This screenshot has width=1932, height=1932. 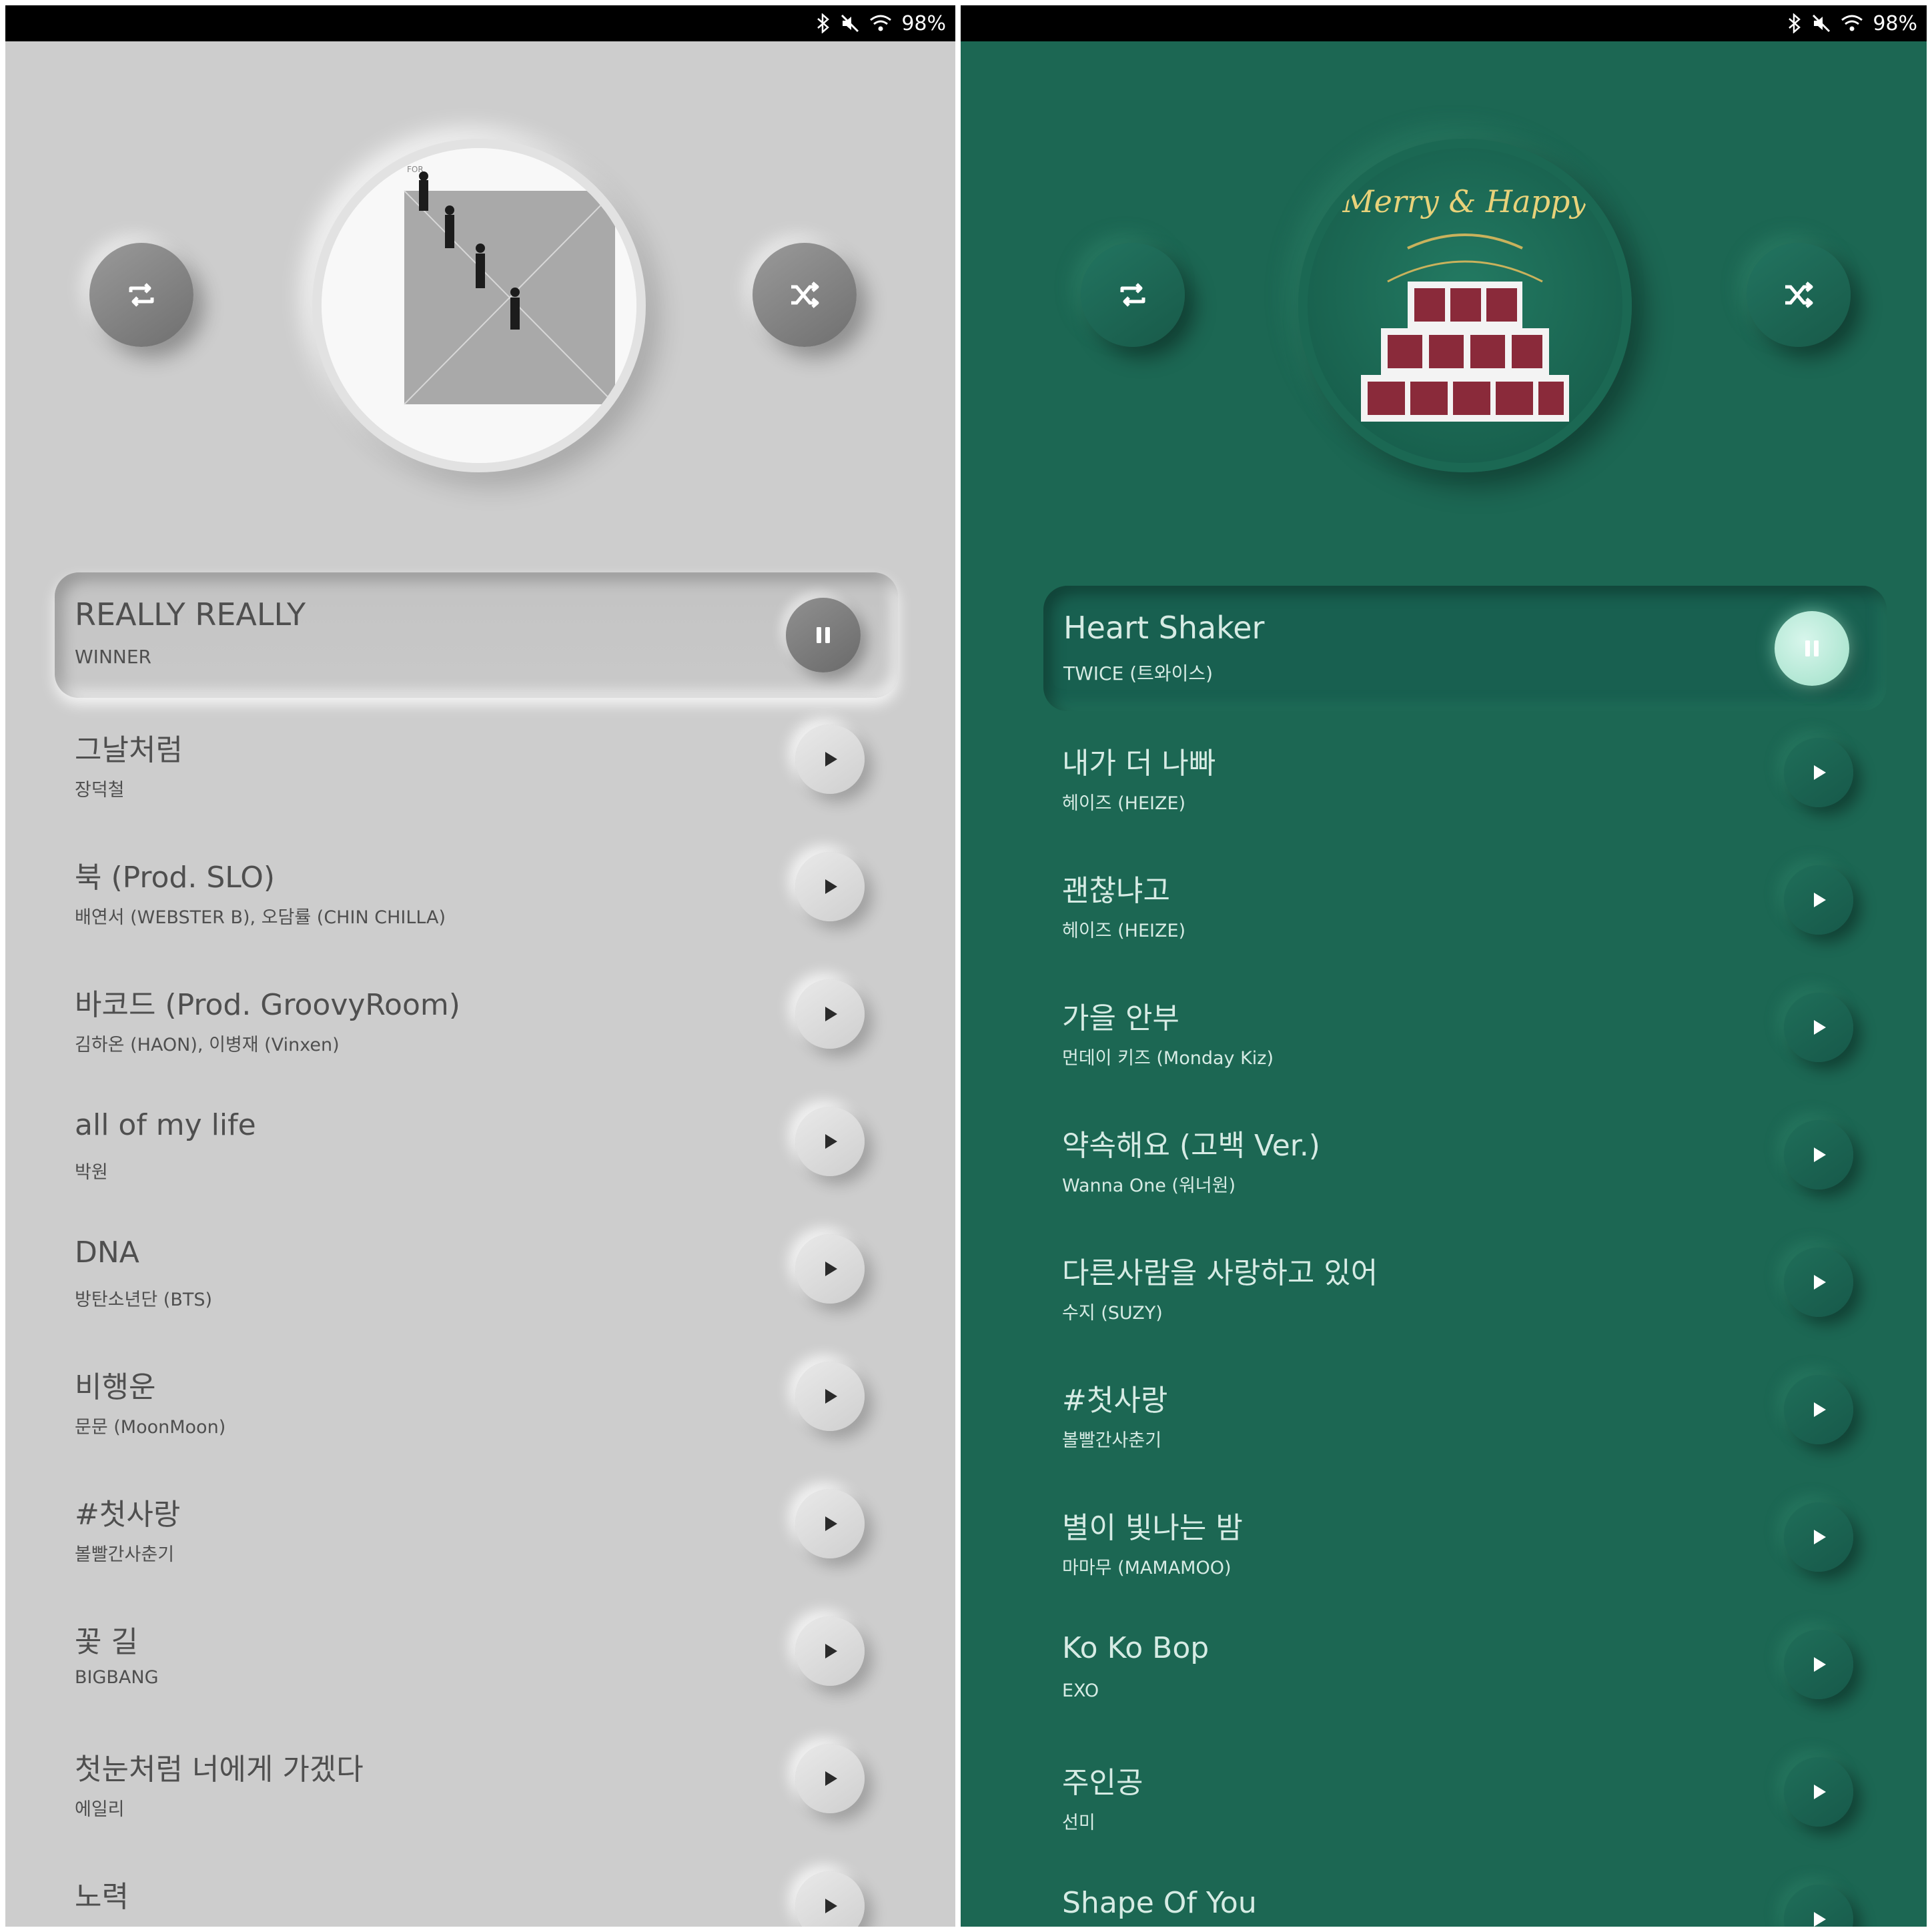 I want to click on song-artist: Wanna One (워너원), so click(x=1149, y=1185).